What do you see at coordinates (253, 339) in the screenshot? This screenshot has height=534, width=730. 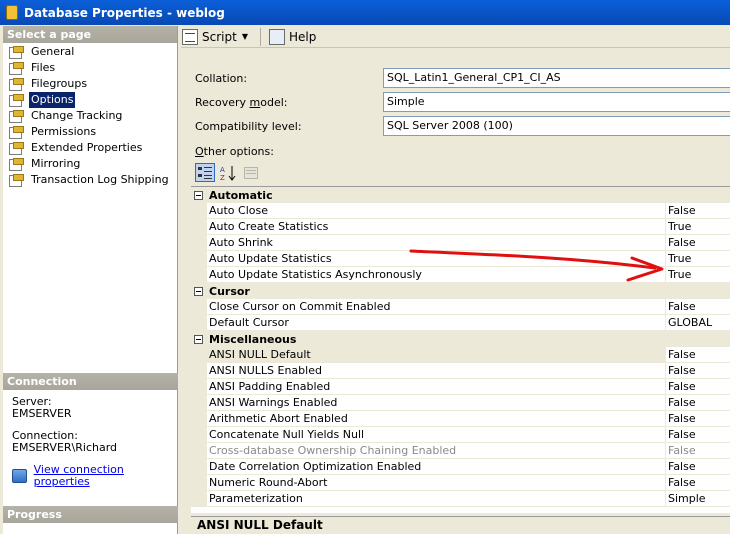 I see `category-title: Miscellaneous` at bounding box center [253, 339].